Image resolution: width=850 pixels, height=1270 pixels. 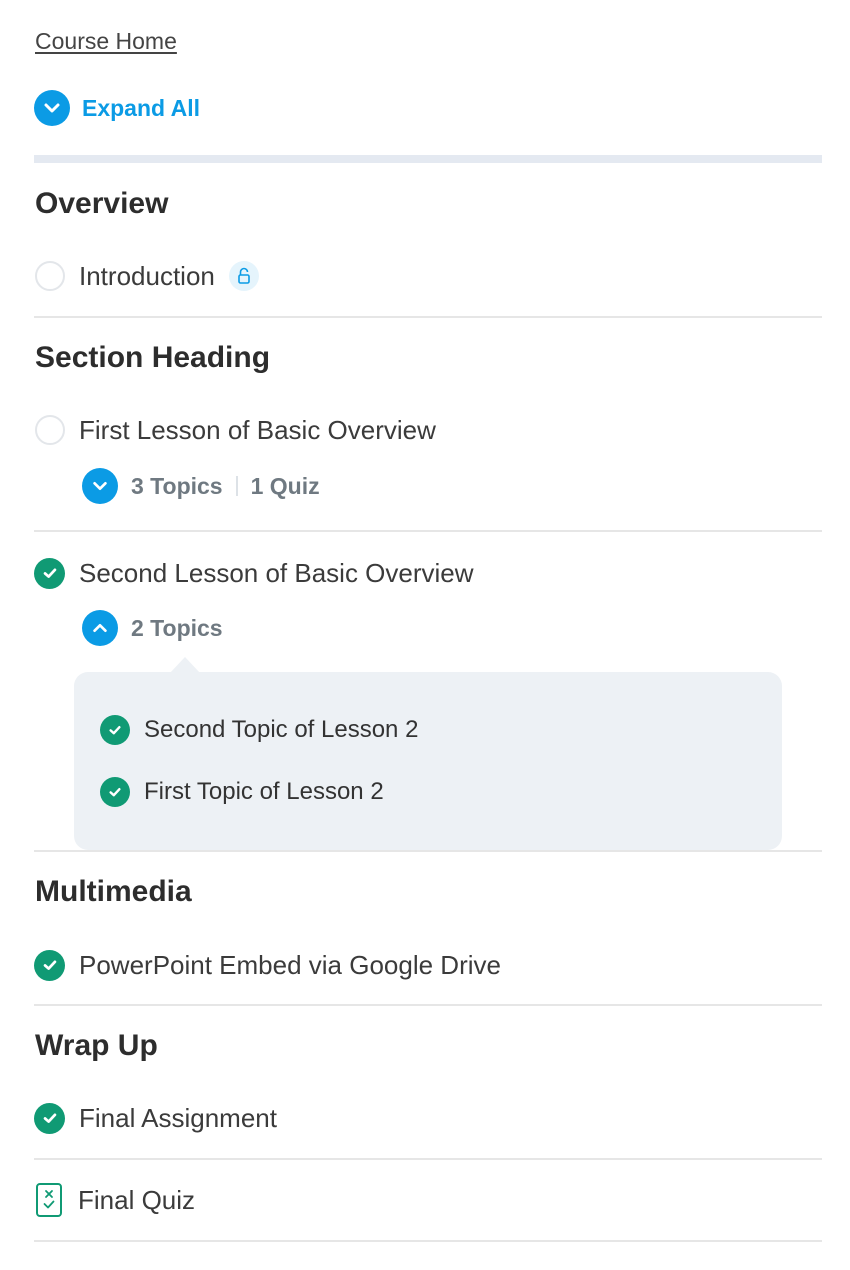 What do you see at coordinates (257, 429) in the screenshot?
I see `lesson-title: First Lesson of Basic Overview` at bounding box center [257, 429].